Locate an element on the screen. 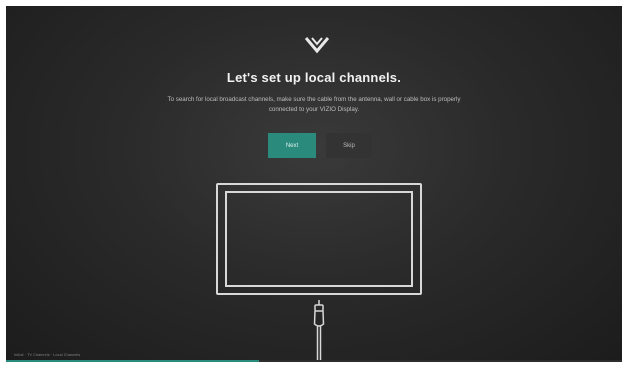 The width and height of the screenshot is (628, 365). tv-screen-outline is located at coordinates (319, 239).